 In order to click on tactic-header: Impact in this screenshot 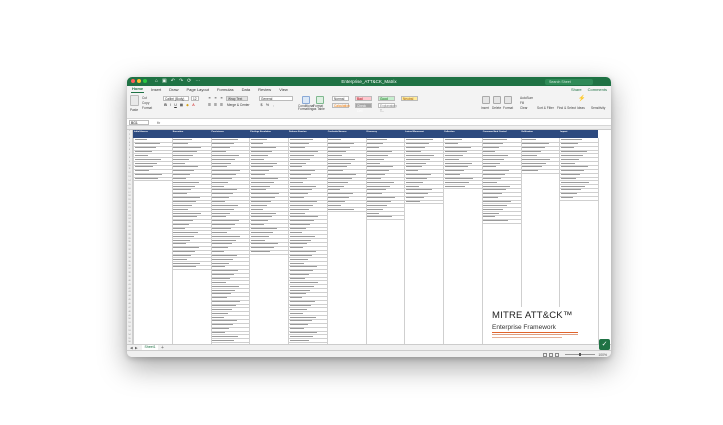, I will do `click(578, 134)`.